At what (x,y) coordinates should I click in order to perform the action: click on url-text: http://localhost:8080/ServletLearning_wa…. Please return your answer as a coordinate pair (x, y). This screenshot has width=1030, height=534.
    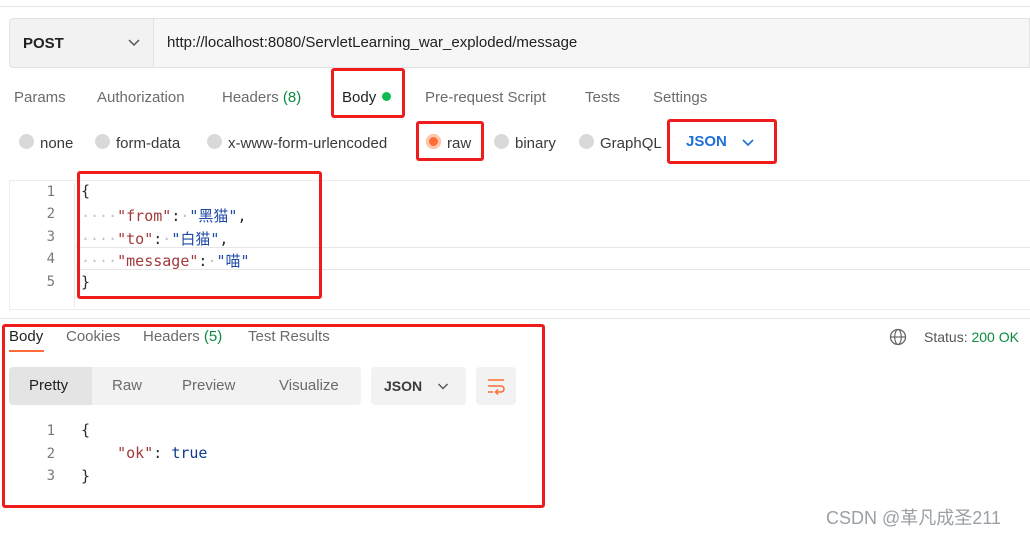
    Looking at the image, I should click on (372, 42).